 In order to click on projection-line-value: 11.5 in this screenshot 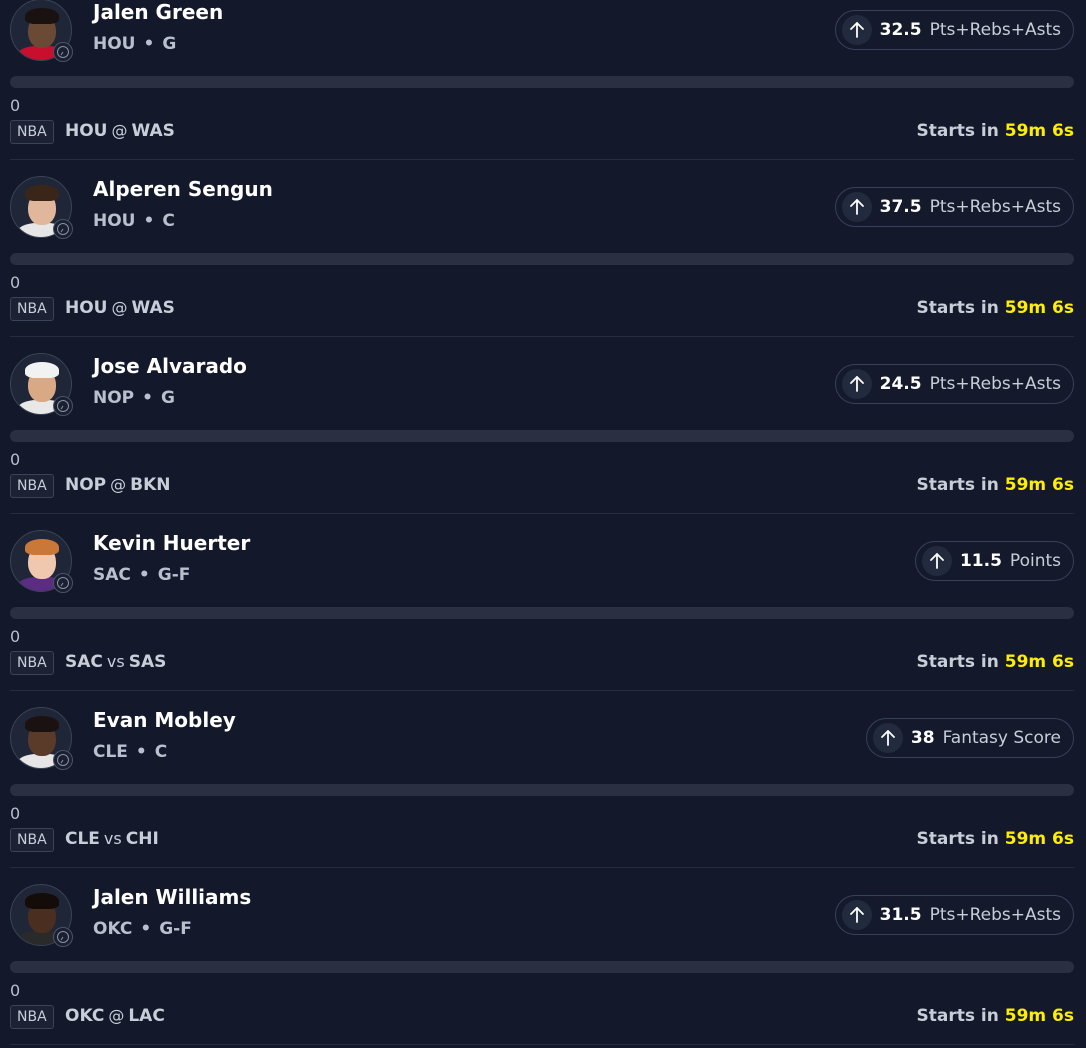, I will do `click(980, 561)`.